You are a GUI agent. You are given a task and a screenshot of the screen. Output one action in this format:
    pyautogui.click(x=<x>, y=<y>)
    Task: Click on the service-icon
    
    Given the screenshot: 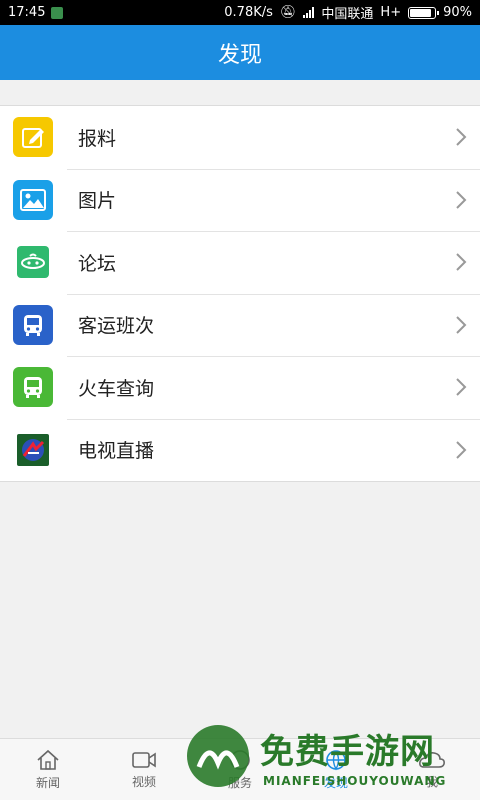 What is the action you would take?
    pyautogui.click(x=240, y=759)
    